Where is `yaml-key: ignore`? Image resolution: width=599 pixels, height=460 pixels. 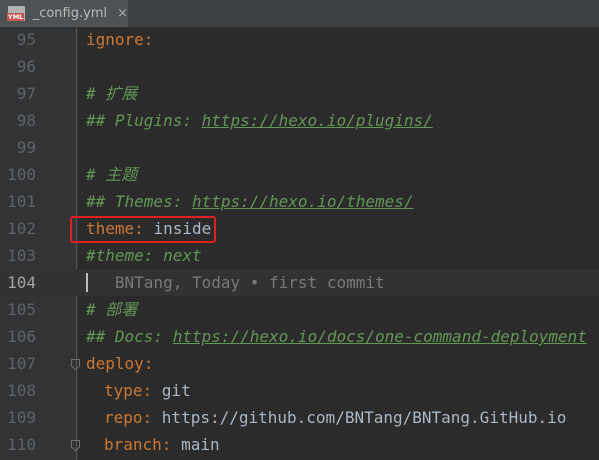 yaml-key: ignore is located at coordinates (115, 39).